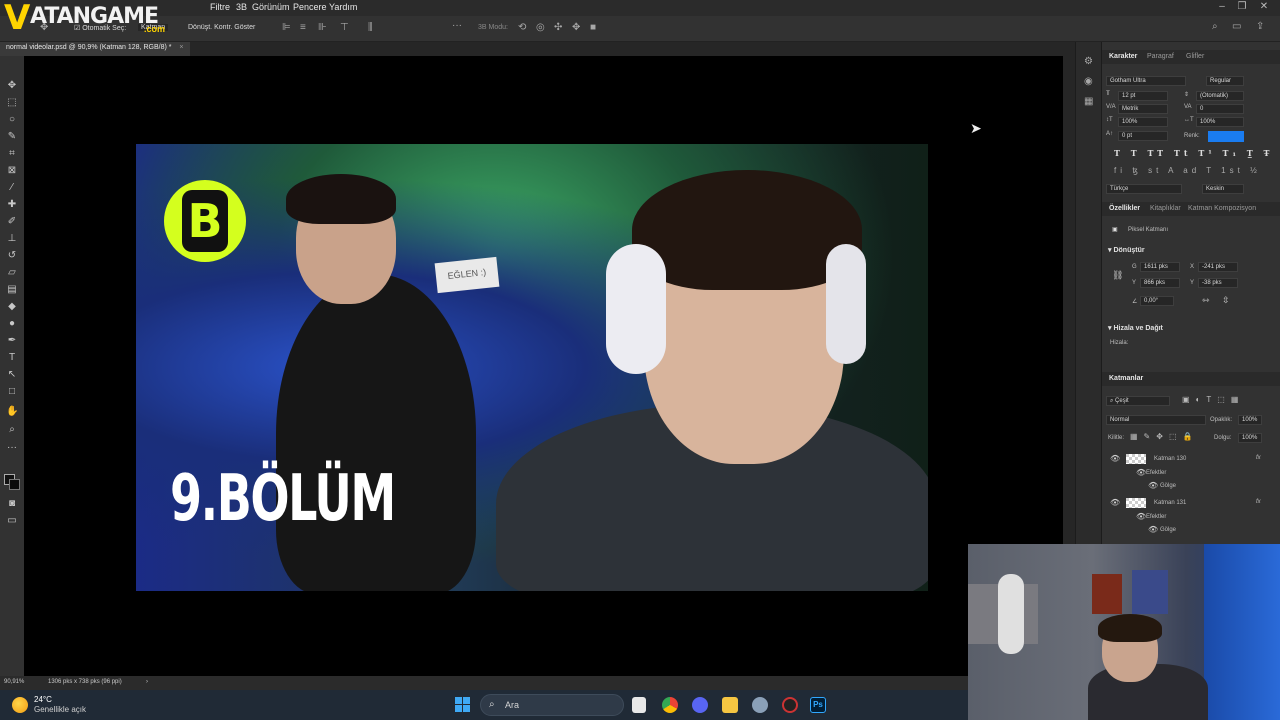 This screenshot has height=720, width=1280. What do you see at coordinates (12, 358) in the screenshot?
I see `type-tool-icon: T` at bounding box center [12, 358].